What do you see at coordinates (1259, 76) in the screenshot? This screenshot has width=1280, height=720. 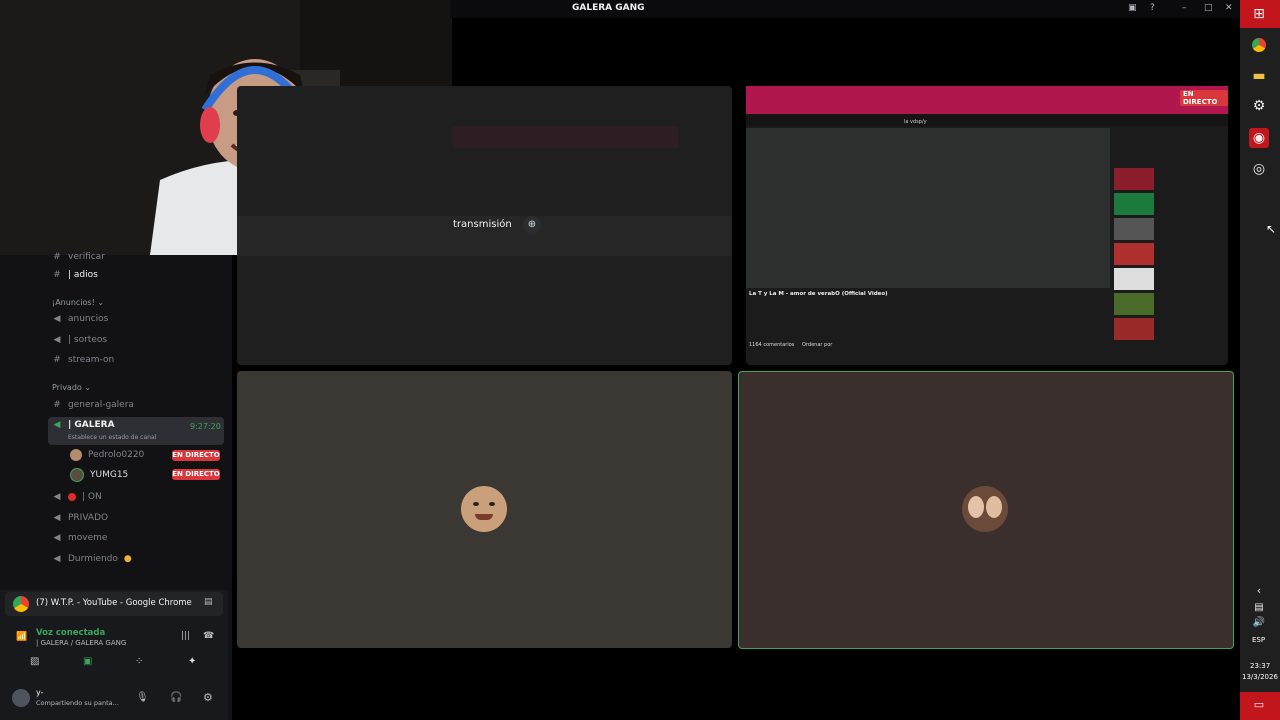 I see `file-explorer-icon: ▬` at bounding box center [1259, 76].